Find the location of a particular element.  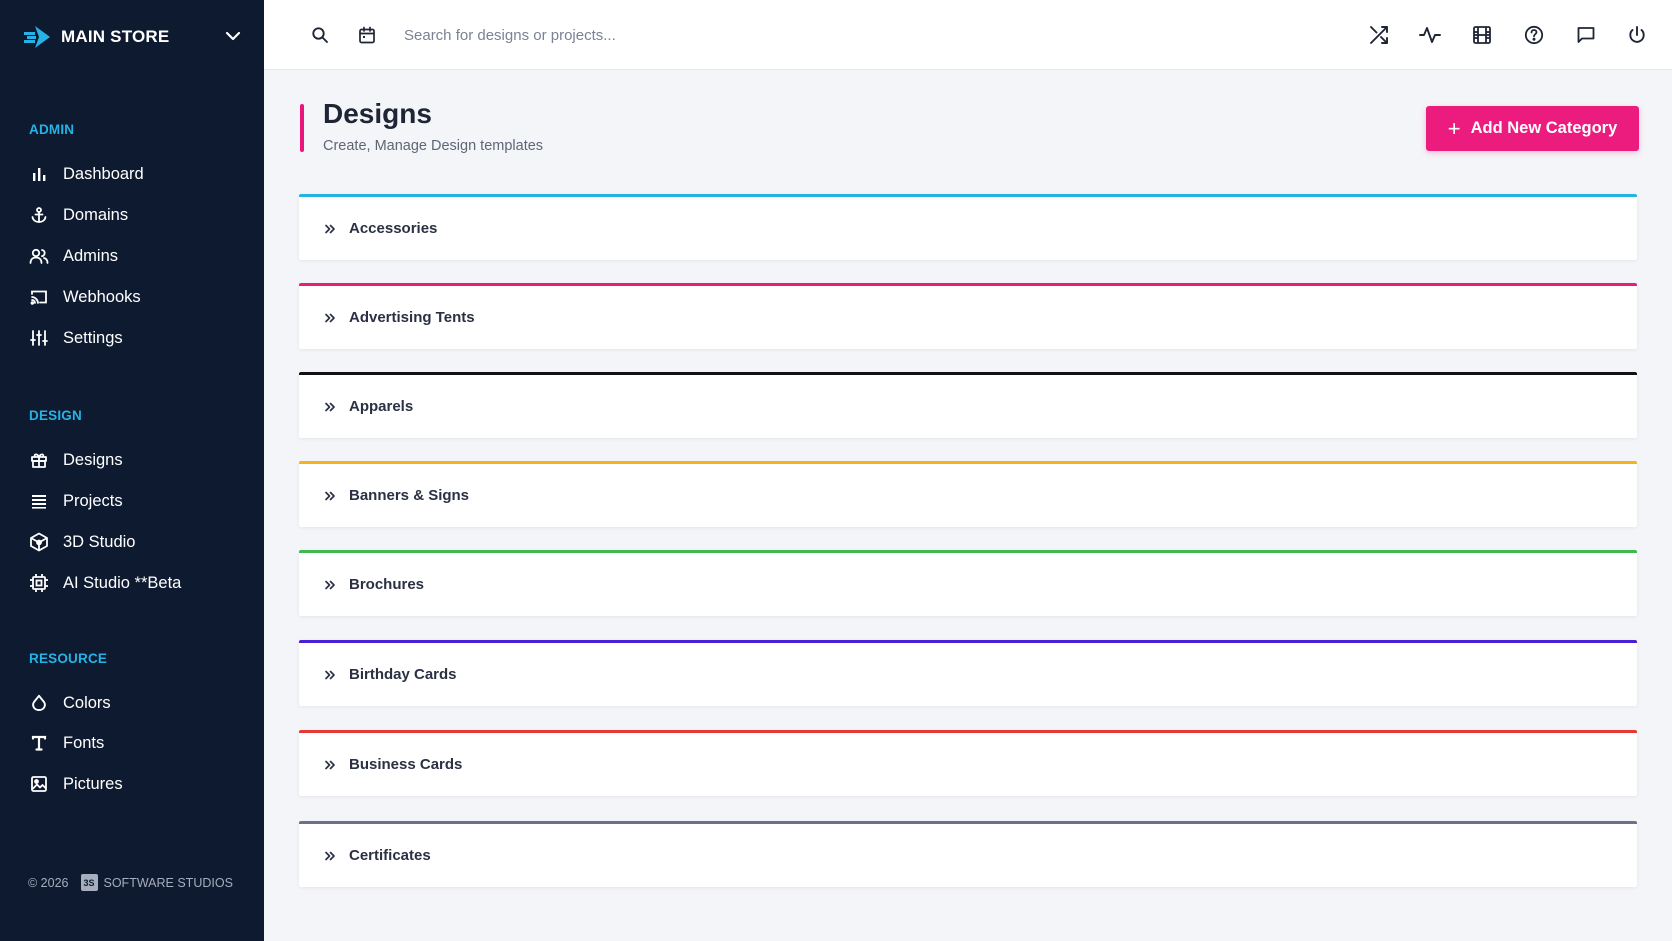

help-circle-icon is located at coordinates (1534, 35).